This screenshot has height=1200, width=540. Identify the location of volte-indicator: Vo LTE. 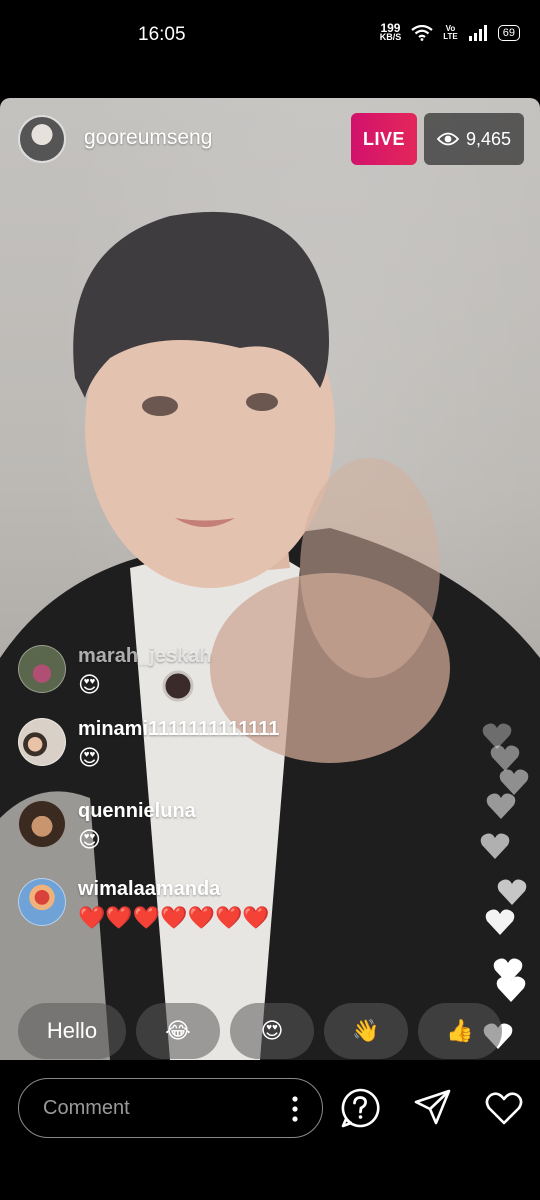
(450, 33).